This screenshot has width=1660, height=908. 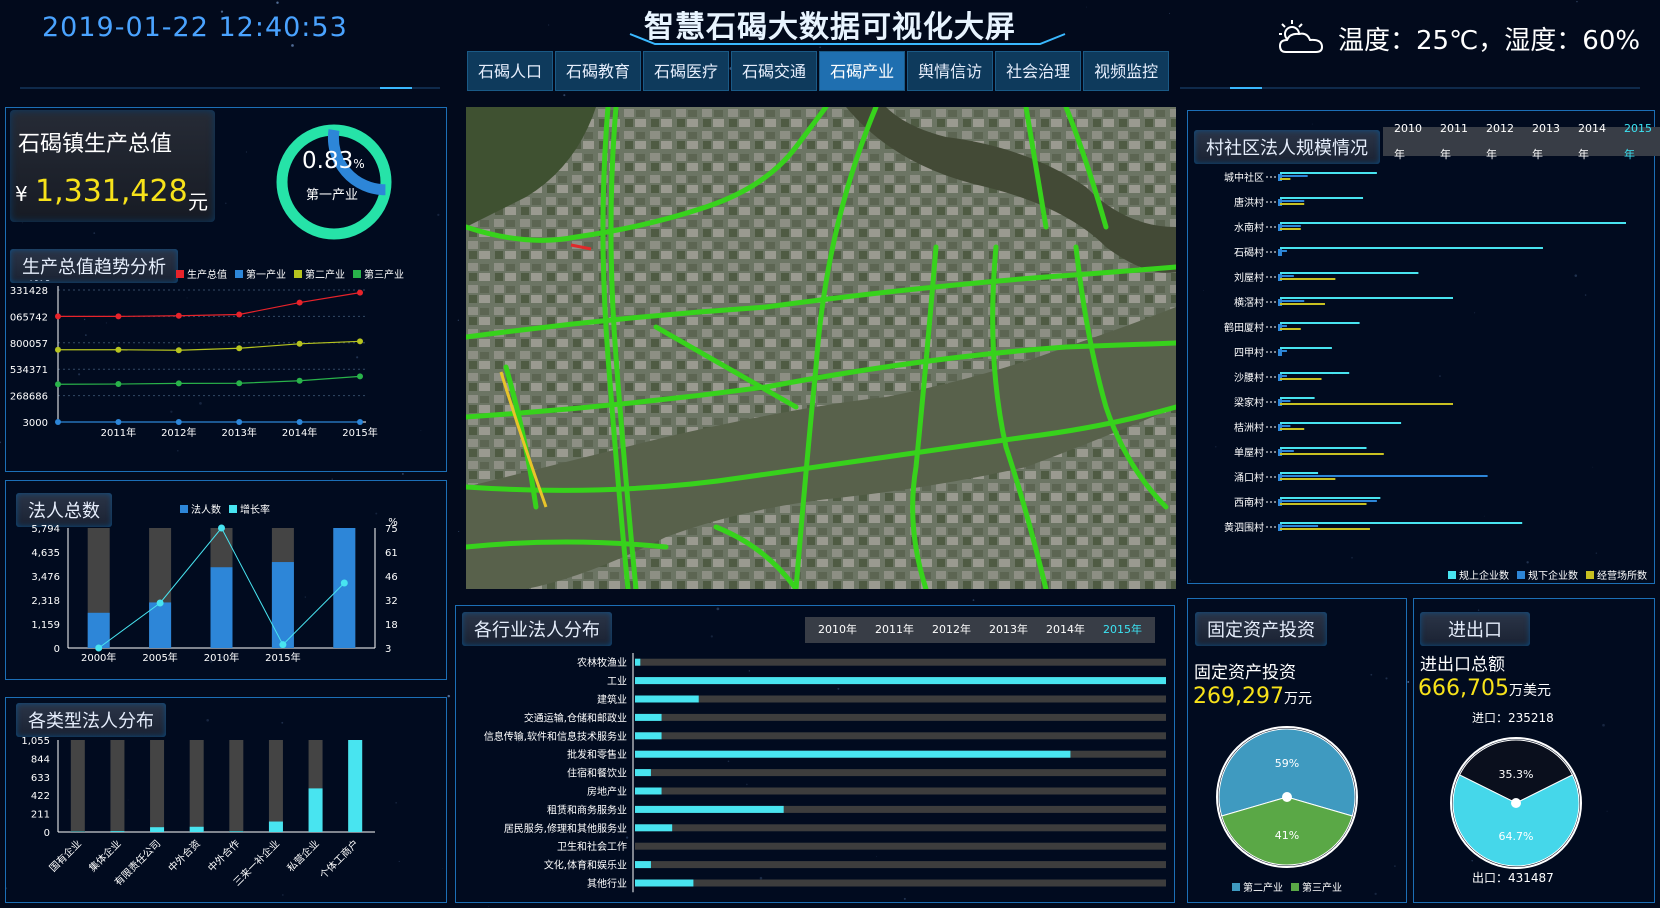 What do you see at coordinates (950, 71) in the screenshot?
I see `nav-tab-5: 舆情信访` at bounding box center [950, 71].